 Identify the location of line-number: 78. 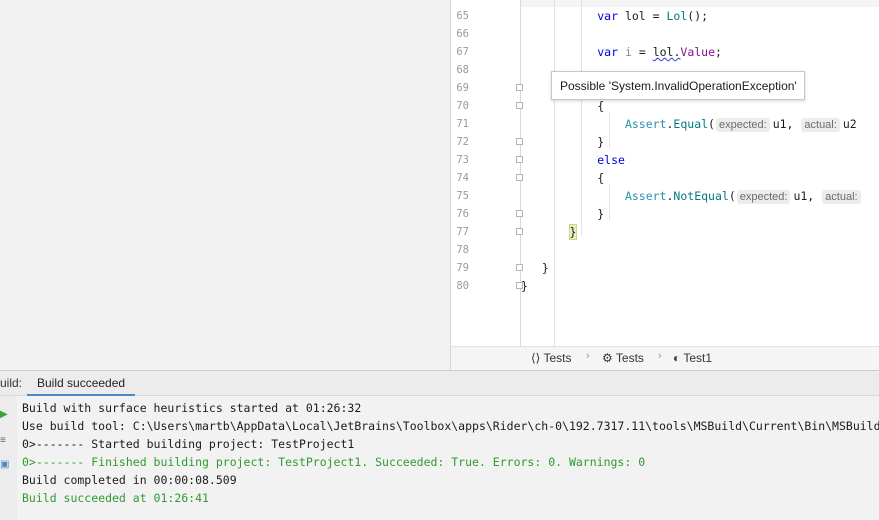
(462, 250).